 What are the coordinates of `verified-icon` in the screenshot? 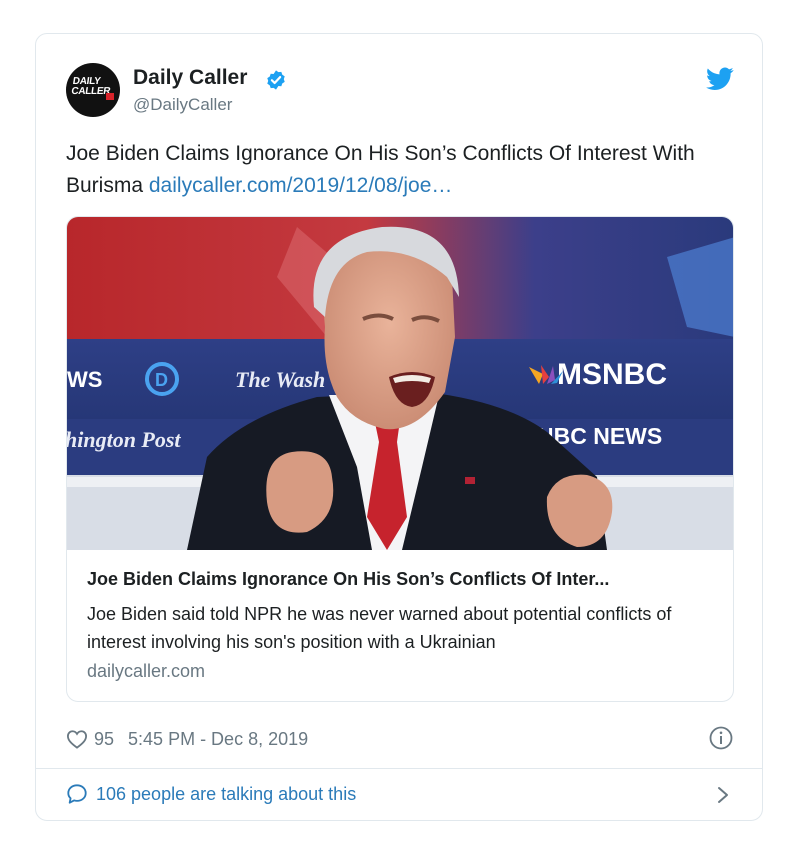 It's located at (276, 80).